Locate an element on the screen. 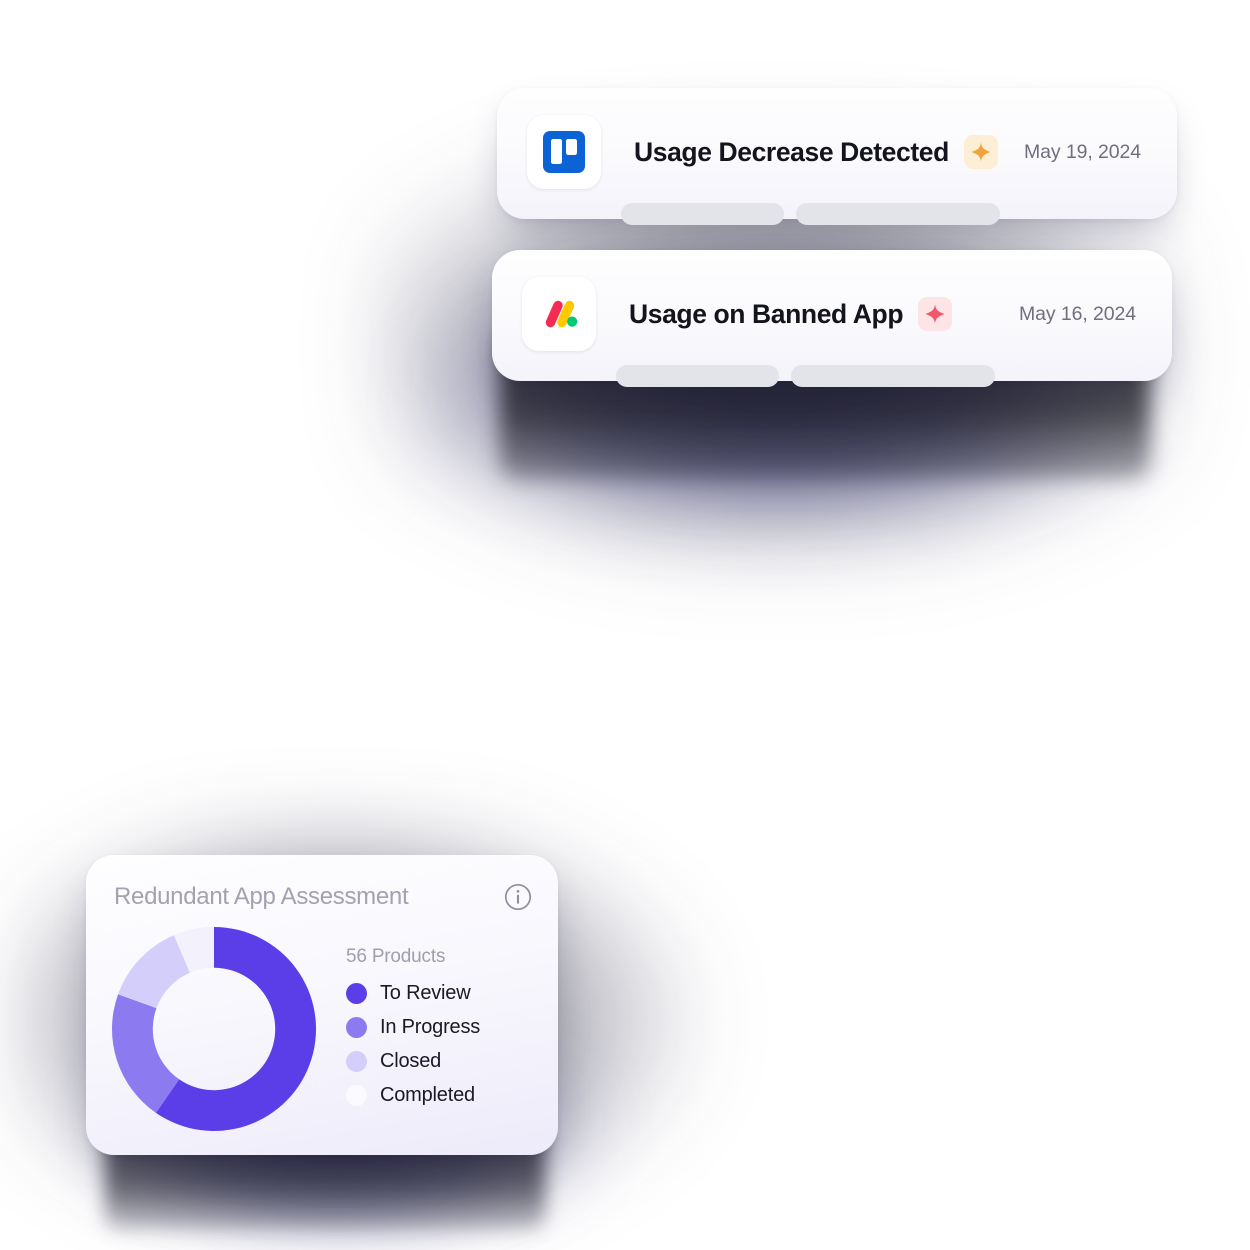  legend-label: Closed is located at coordinates (411, 1061).